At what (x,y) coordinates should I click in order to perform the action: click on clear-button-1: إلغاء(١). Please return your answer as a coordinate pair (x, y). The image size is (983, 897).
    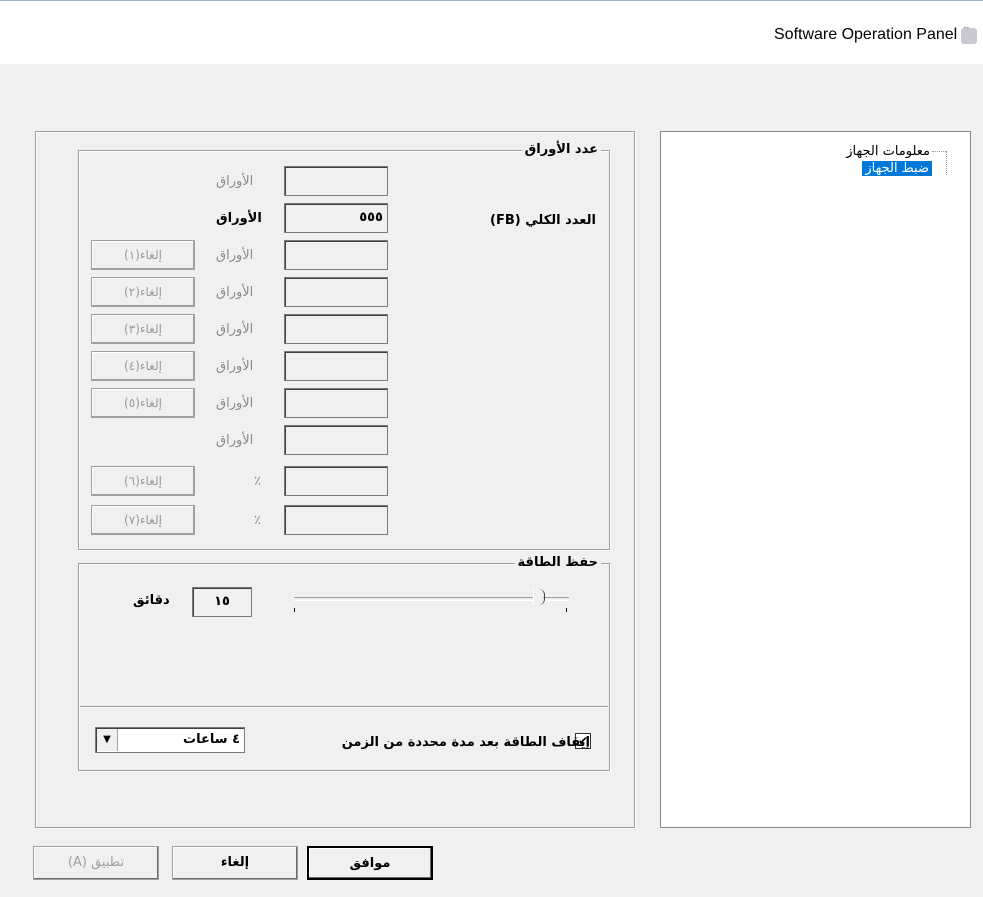
    Looking at the image, I should click on (143, 255).